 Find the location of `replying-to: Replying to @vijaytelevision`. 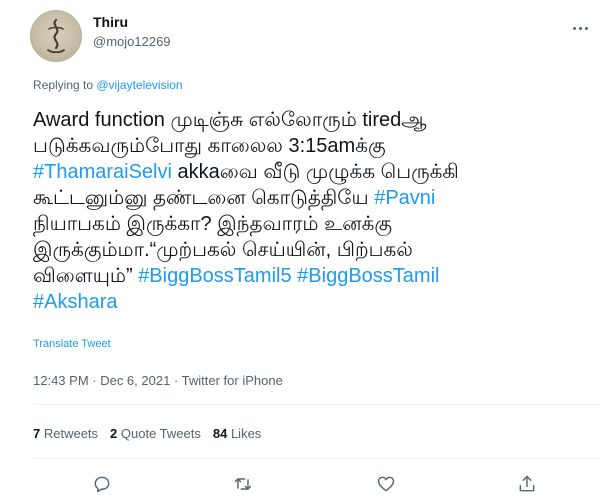

replying-to: Replying to @vijaytelevision is located at coordinates (108, 85).